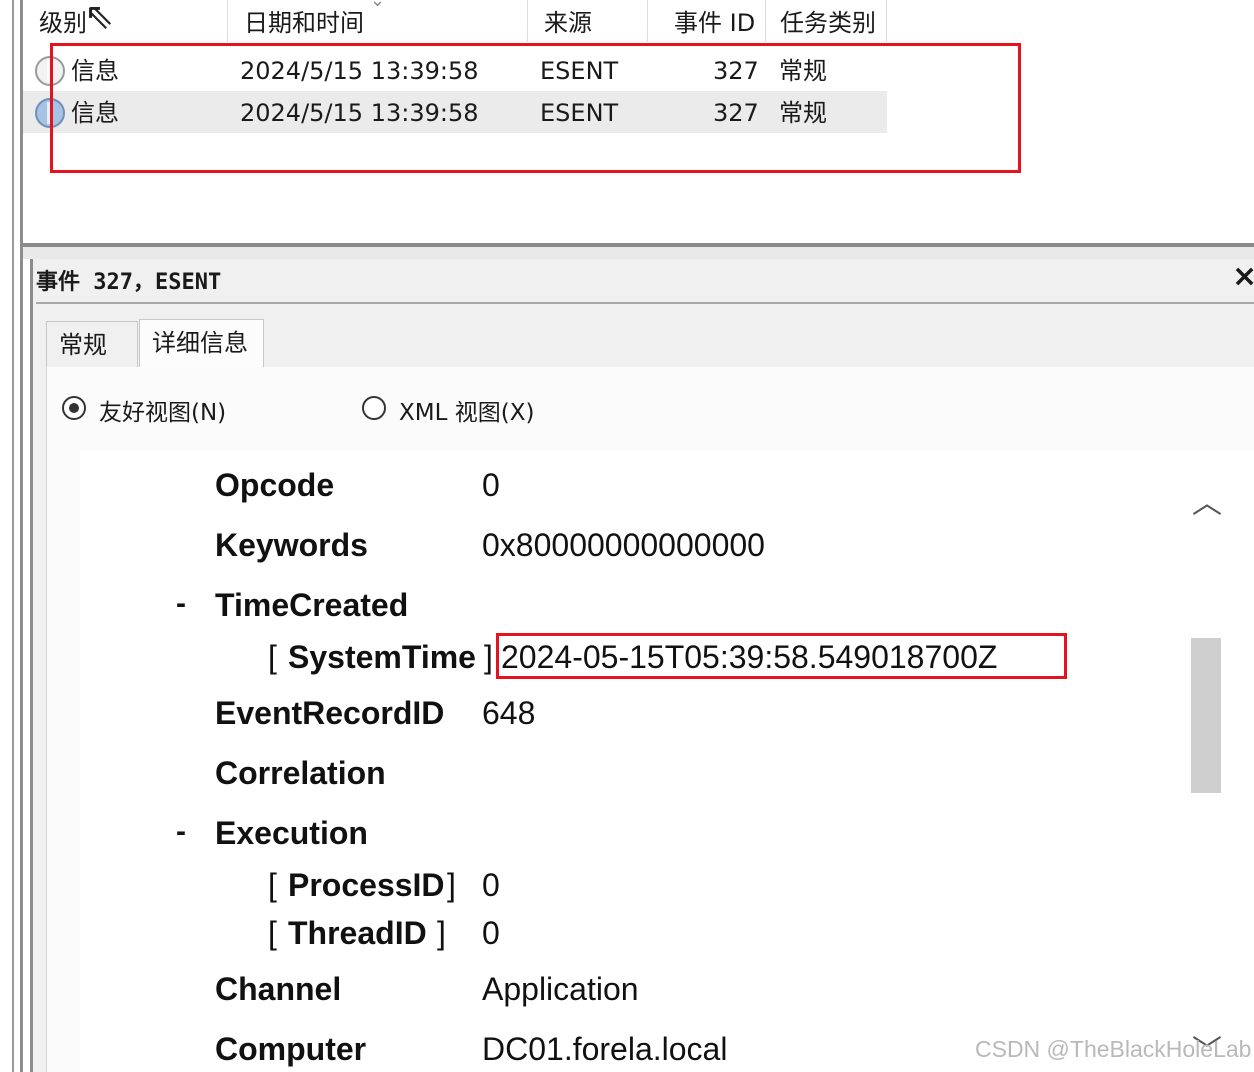  What do you see at coordinates (638, 253) in the screenshot?
I see `pane-gap` at bounding box center [638, 253].